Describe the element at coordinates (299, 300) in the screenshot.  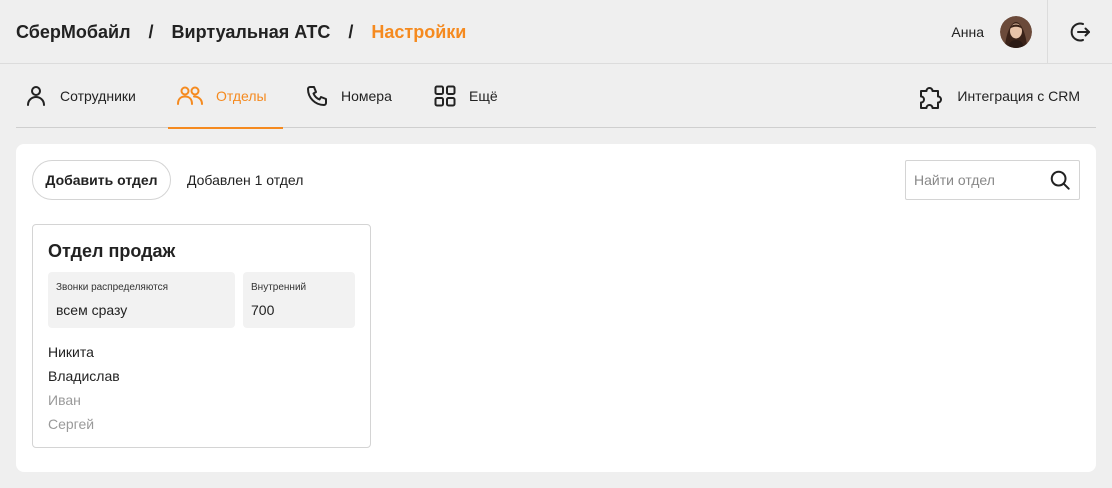
I see `internal-number-box: Внутренний 700` at that location.